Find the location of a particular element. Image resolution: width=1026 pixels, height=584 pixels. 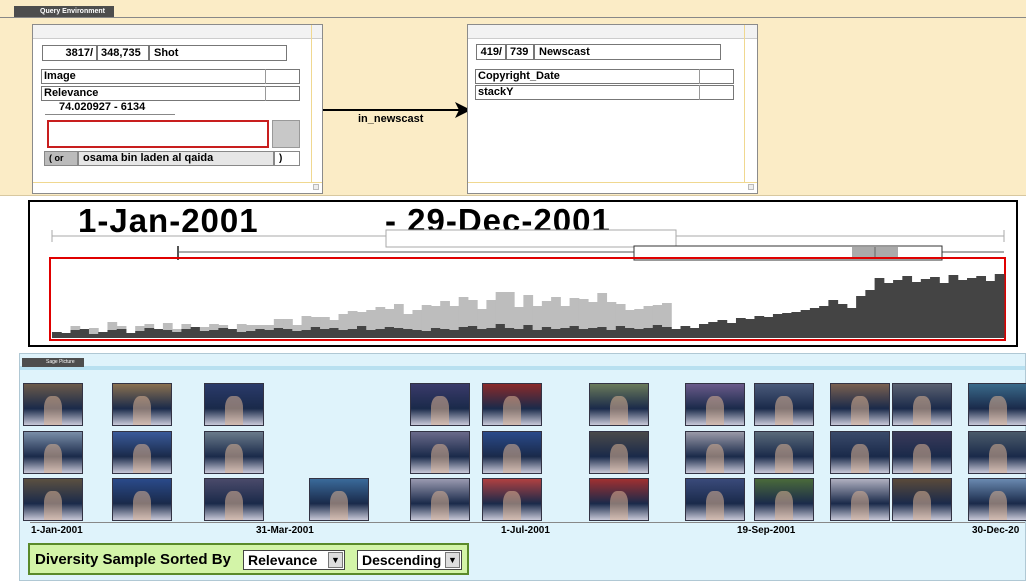

newscast-entity-name: Newscast is located at coordinates (627, 52).